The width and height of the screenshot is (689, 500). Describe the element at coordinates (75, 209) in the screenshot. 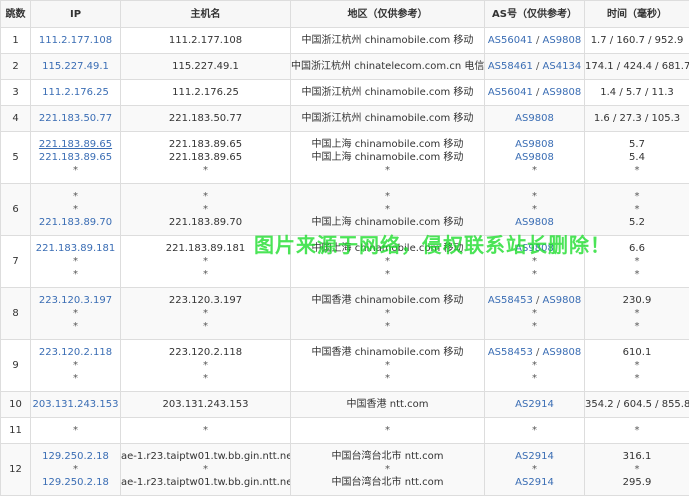

I see `ip-cell: * * 221.183.89.70` at that location.